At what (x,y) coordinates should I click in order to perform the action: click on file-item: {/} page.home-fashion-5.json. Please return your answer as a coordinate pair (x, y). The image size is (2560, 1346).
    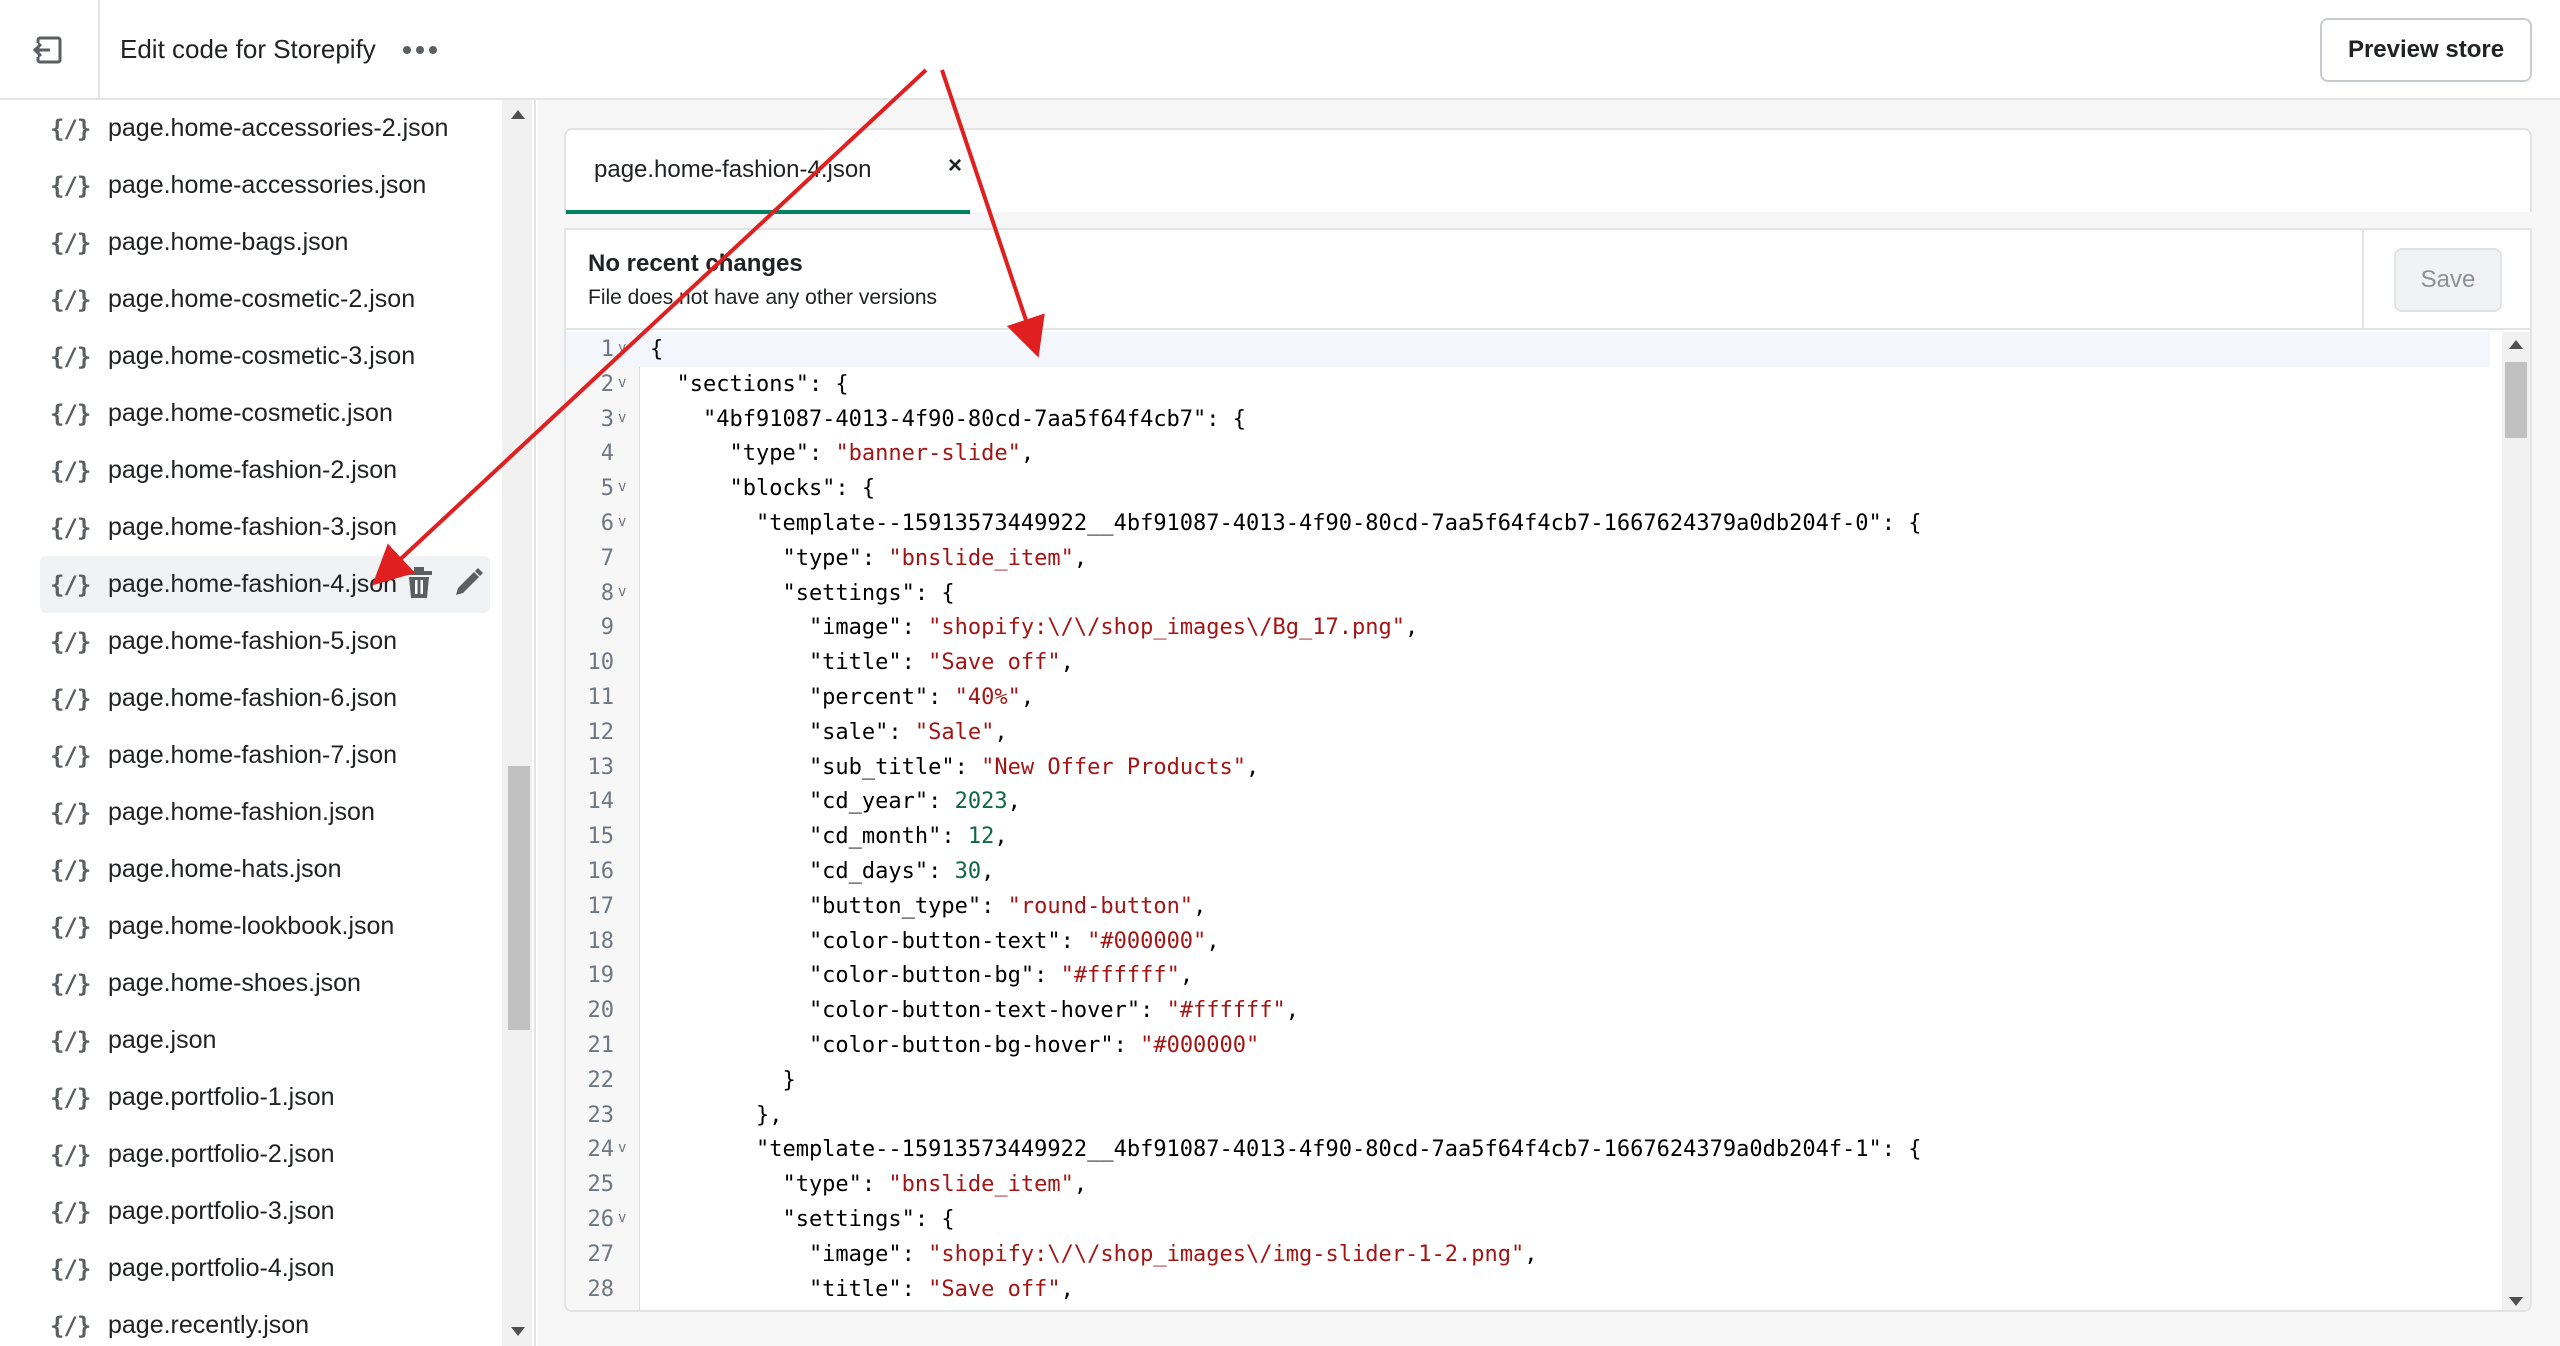
    Looking at the image, I should click on (265, 641).